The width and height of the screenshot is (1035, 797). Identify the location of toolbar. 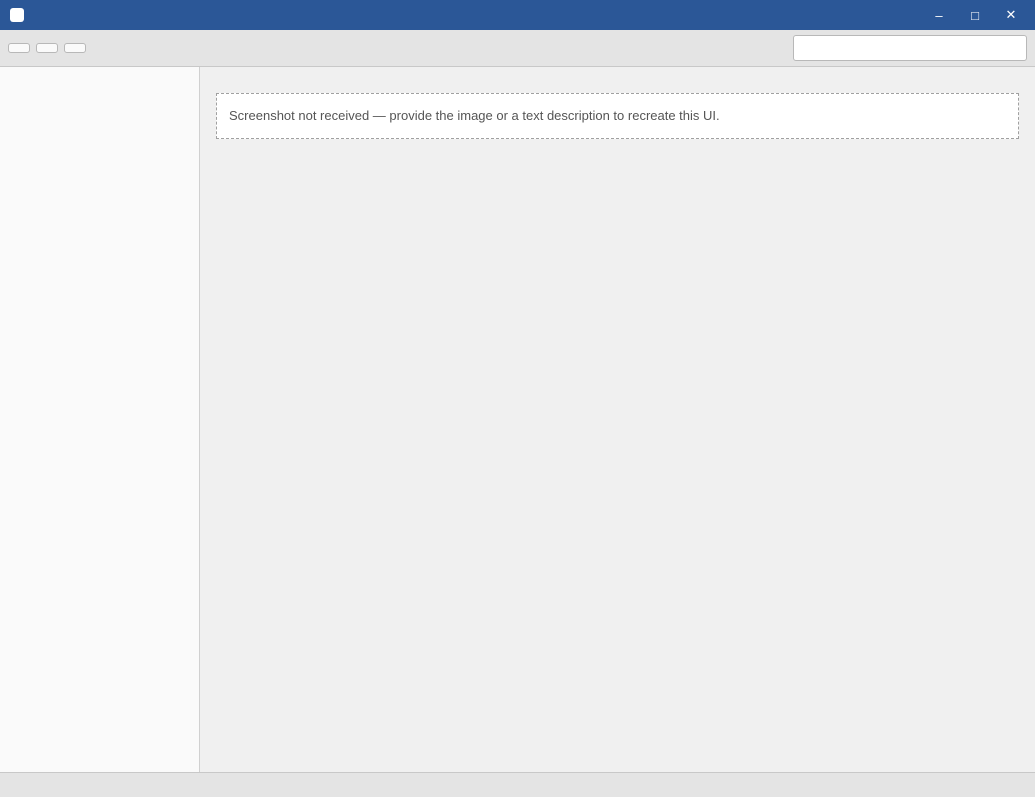
(517, 48).